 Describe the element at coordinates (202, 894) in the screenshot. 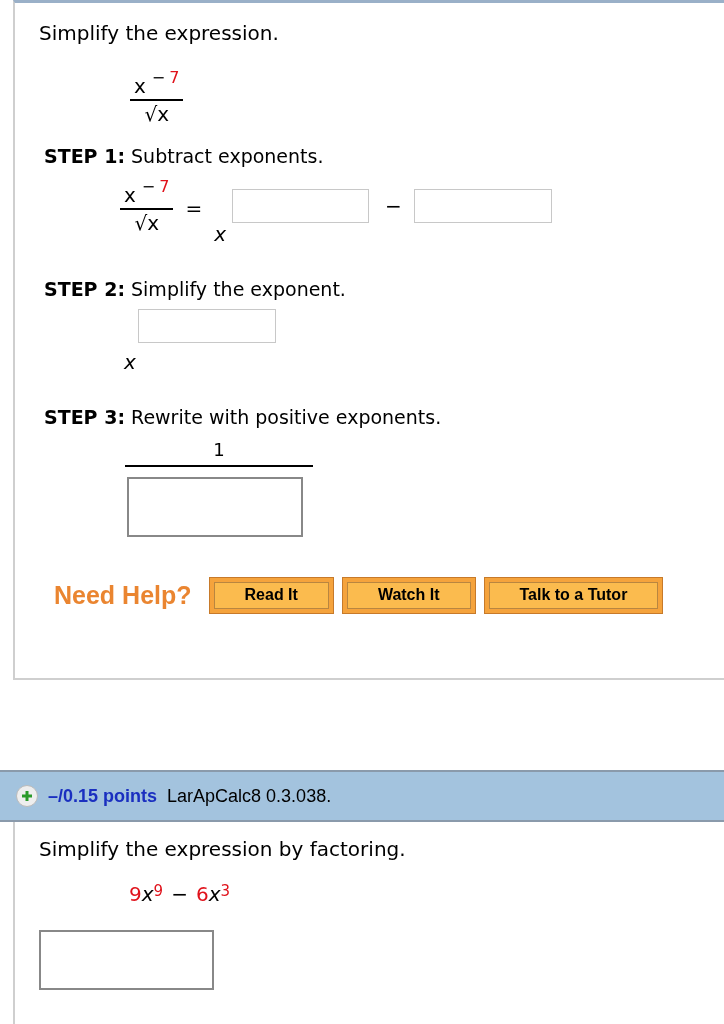

I see `math-term: 6` at that location.